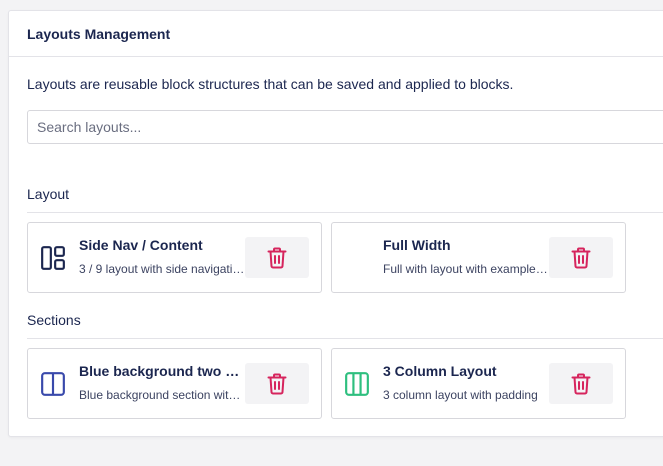 This screenshot has width=663, height=466. What do you see at coordinates (54, 320) in the screenshot?
I see `group-title-sections: Sections` at bounding box center [54, 320].